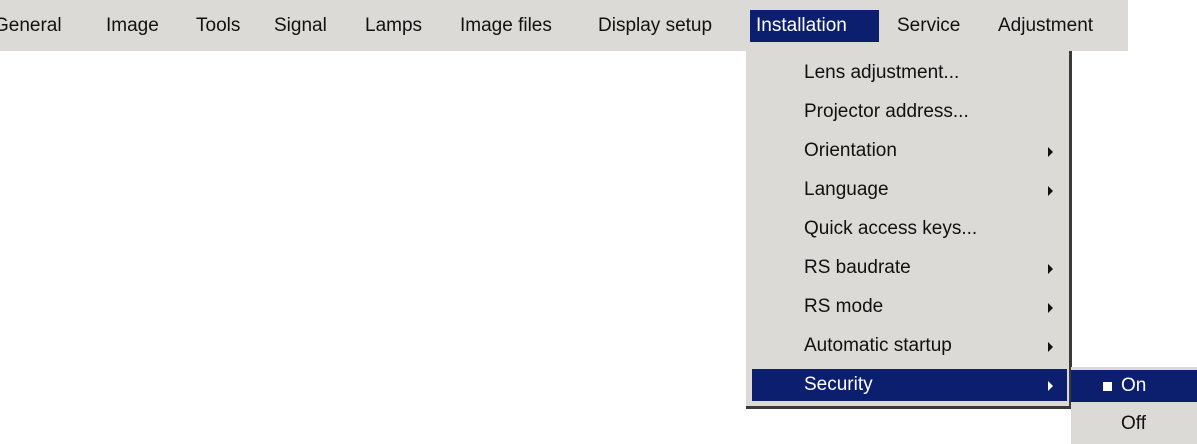 This screenshot has width=1197, height=444. I want to click on menu-item-label: RS mode, so click(844, 306).